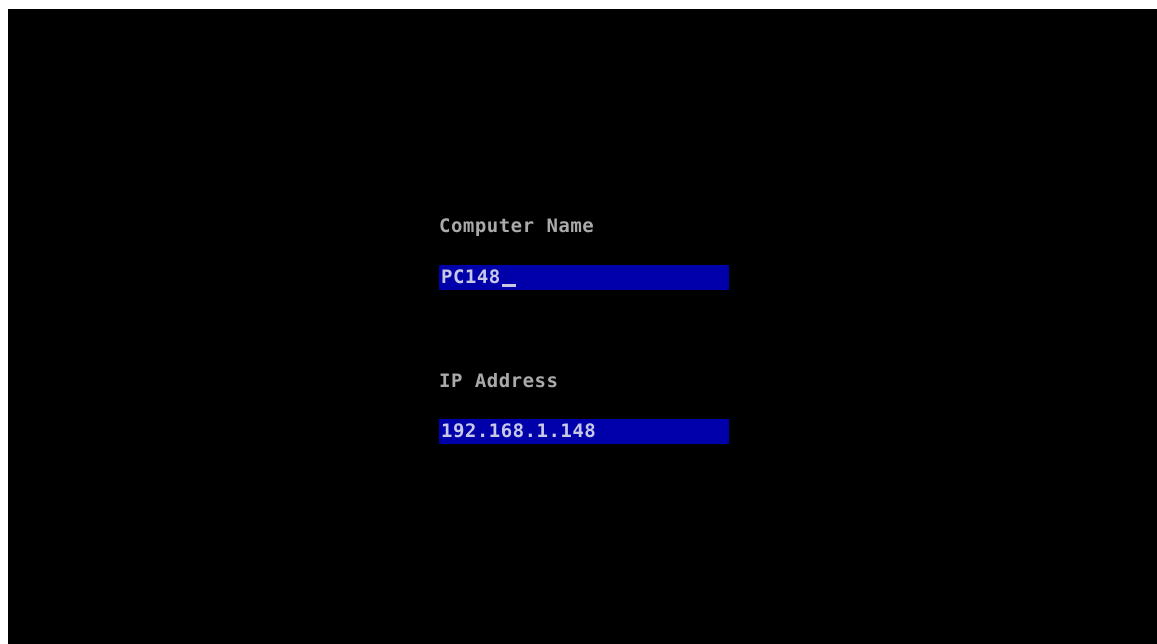 Image resolution: width=1157 pixels, height=644 pixels. Describe the element at coordinates (499, 381) in the screenshot. I see `ip-address-label: IP Address` at that location.